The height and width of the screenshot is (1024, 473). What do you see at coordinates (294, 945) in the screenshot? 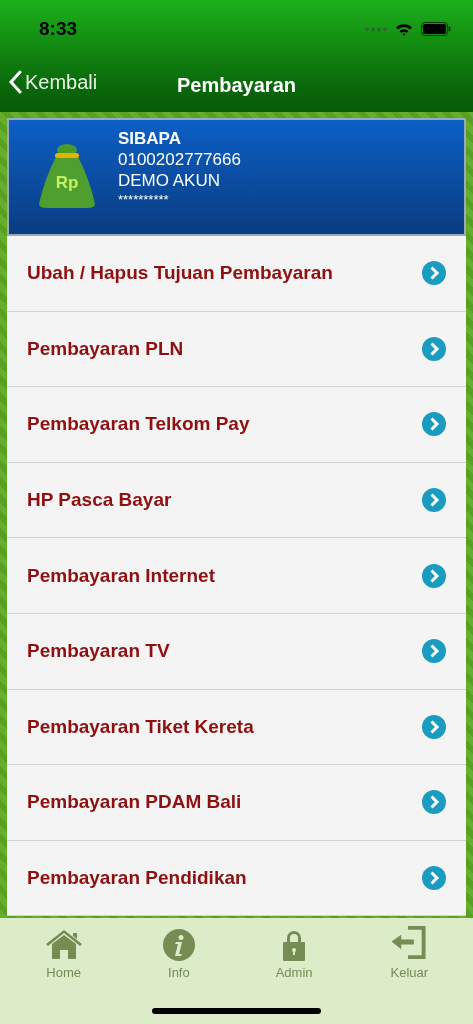
I see `lock-icon` at bounding box center [294, 945].